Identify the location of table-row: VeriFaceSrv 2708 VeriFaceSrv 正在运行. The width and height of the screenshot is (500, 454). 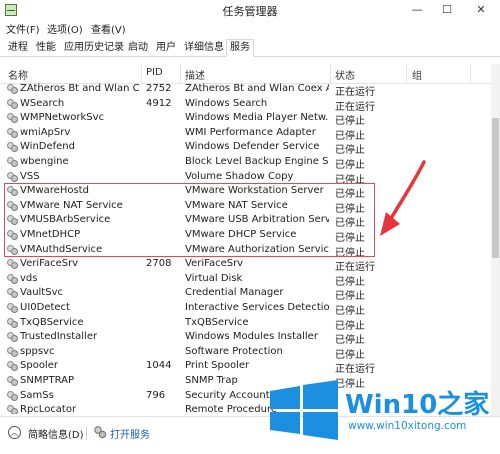
(246, 265).